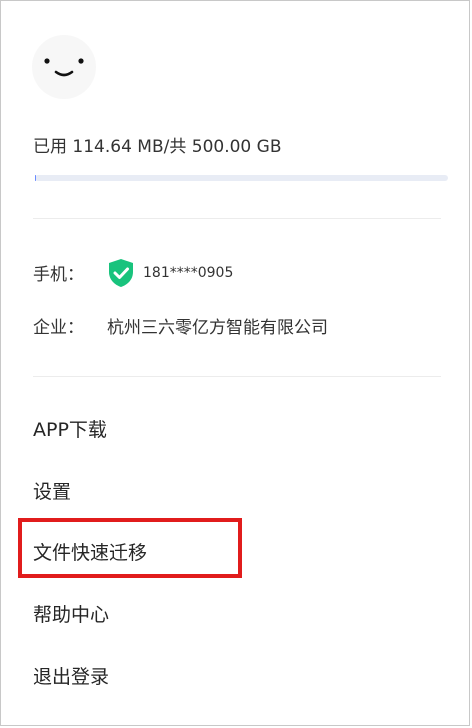 Image resolution: width=472 pixels, height=728 pixels. What do you see at coordinates (36, 178) in the screenshot?
I see `storage-progress-fill` at bounding box center [36, 178].